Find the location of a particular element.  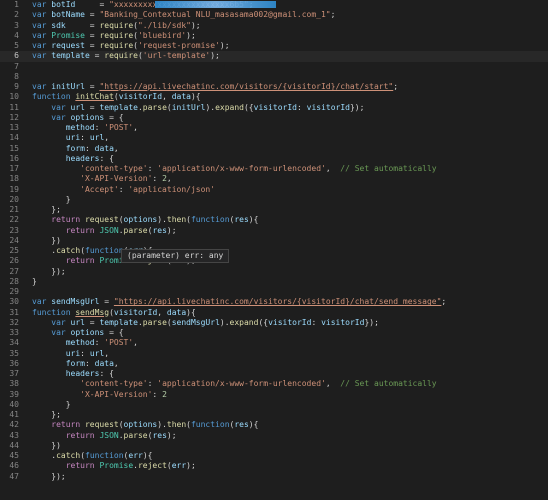

code-token: : is located at coordinates (89, 148).